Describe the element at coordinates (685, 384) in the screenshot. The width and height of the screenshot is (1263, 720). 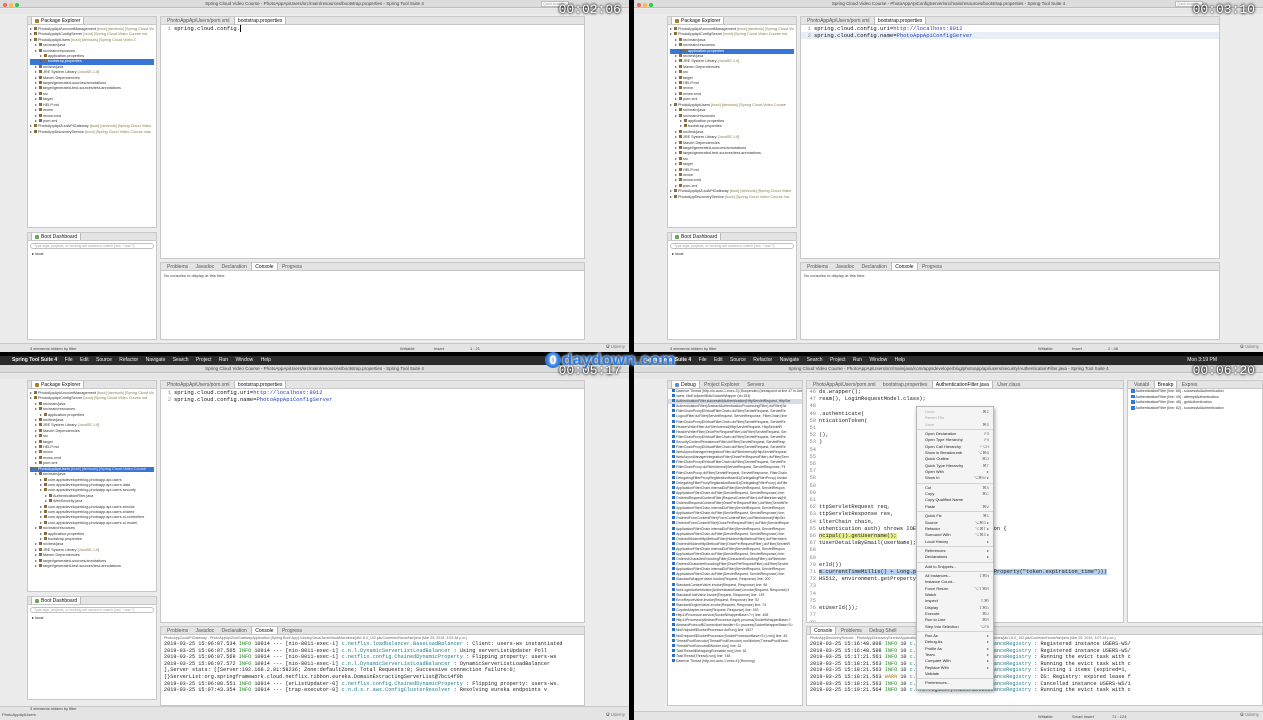
I see `tab-debug: Debug` at that location.